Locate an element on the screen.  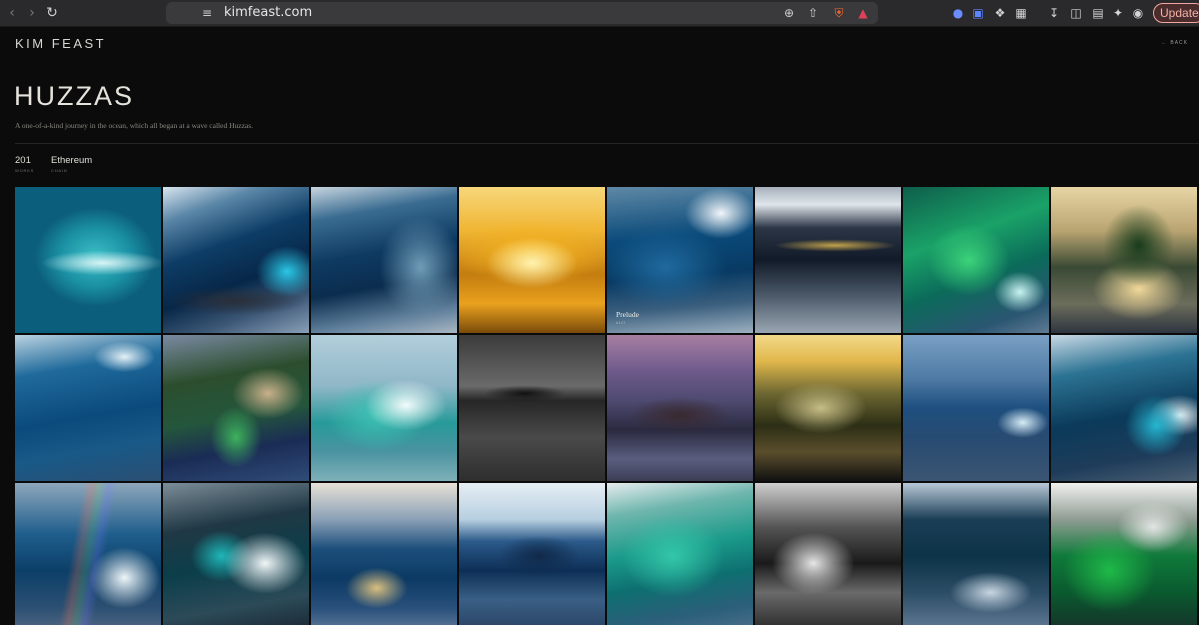
stat-label: WORKS is located at coordinates (25, 170).